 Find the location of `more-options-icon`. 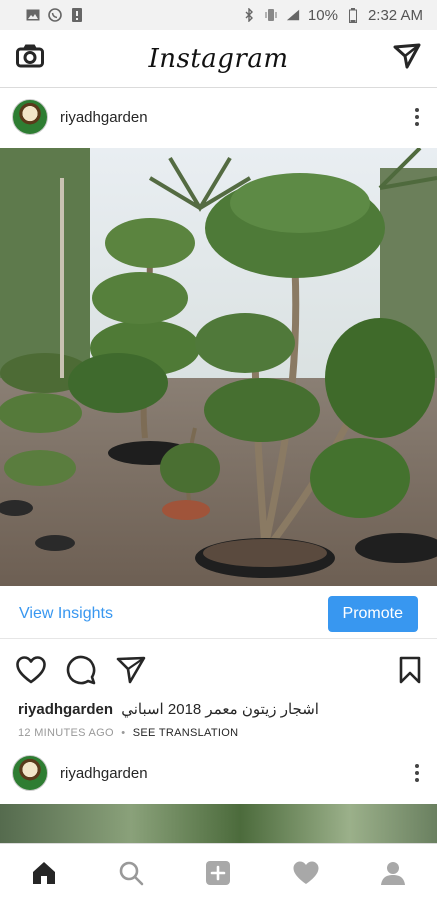

more-options-icon is located at coordinates (417, 117).